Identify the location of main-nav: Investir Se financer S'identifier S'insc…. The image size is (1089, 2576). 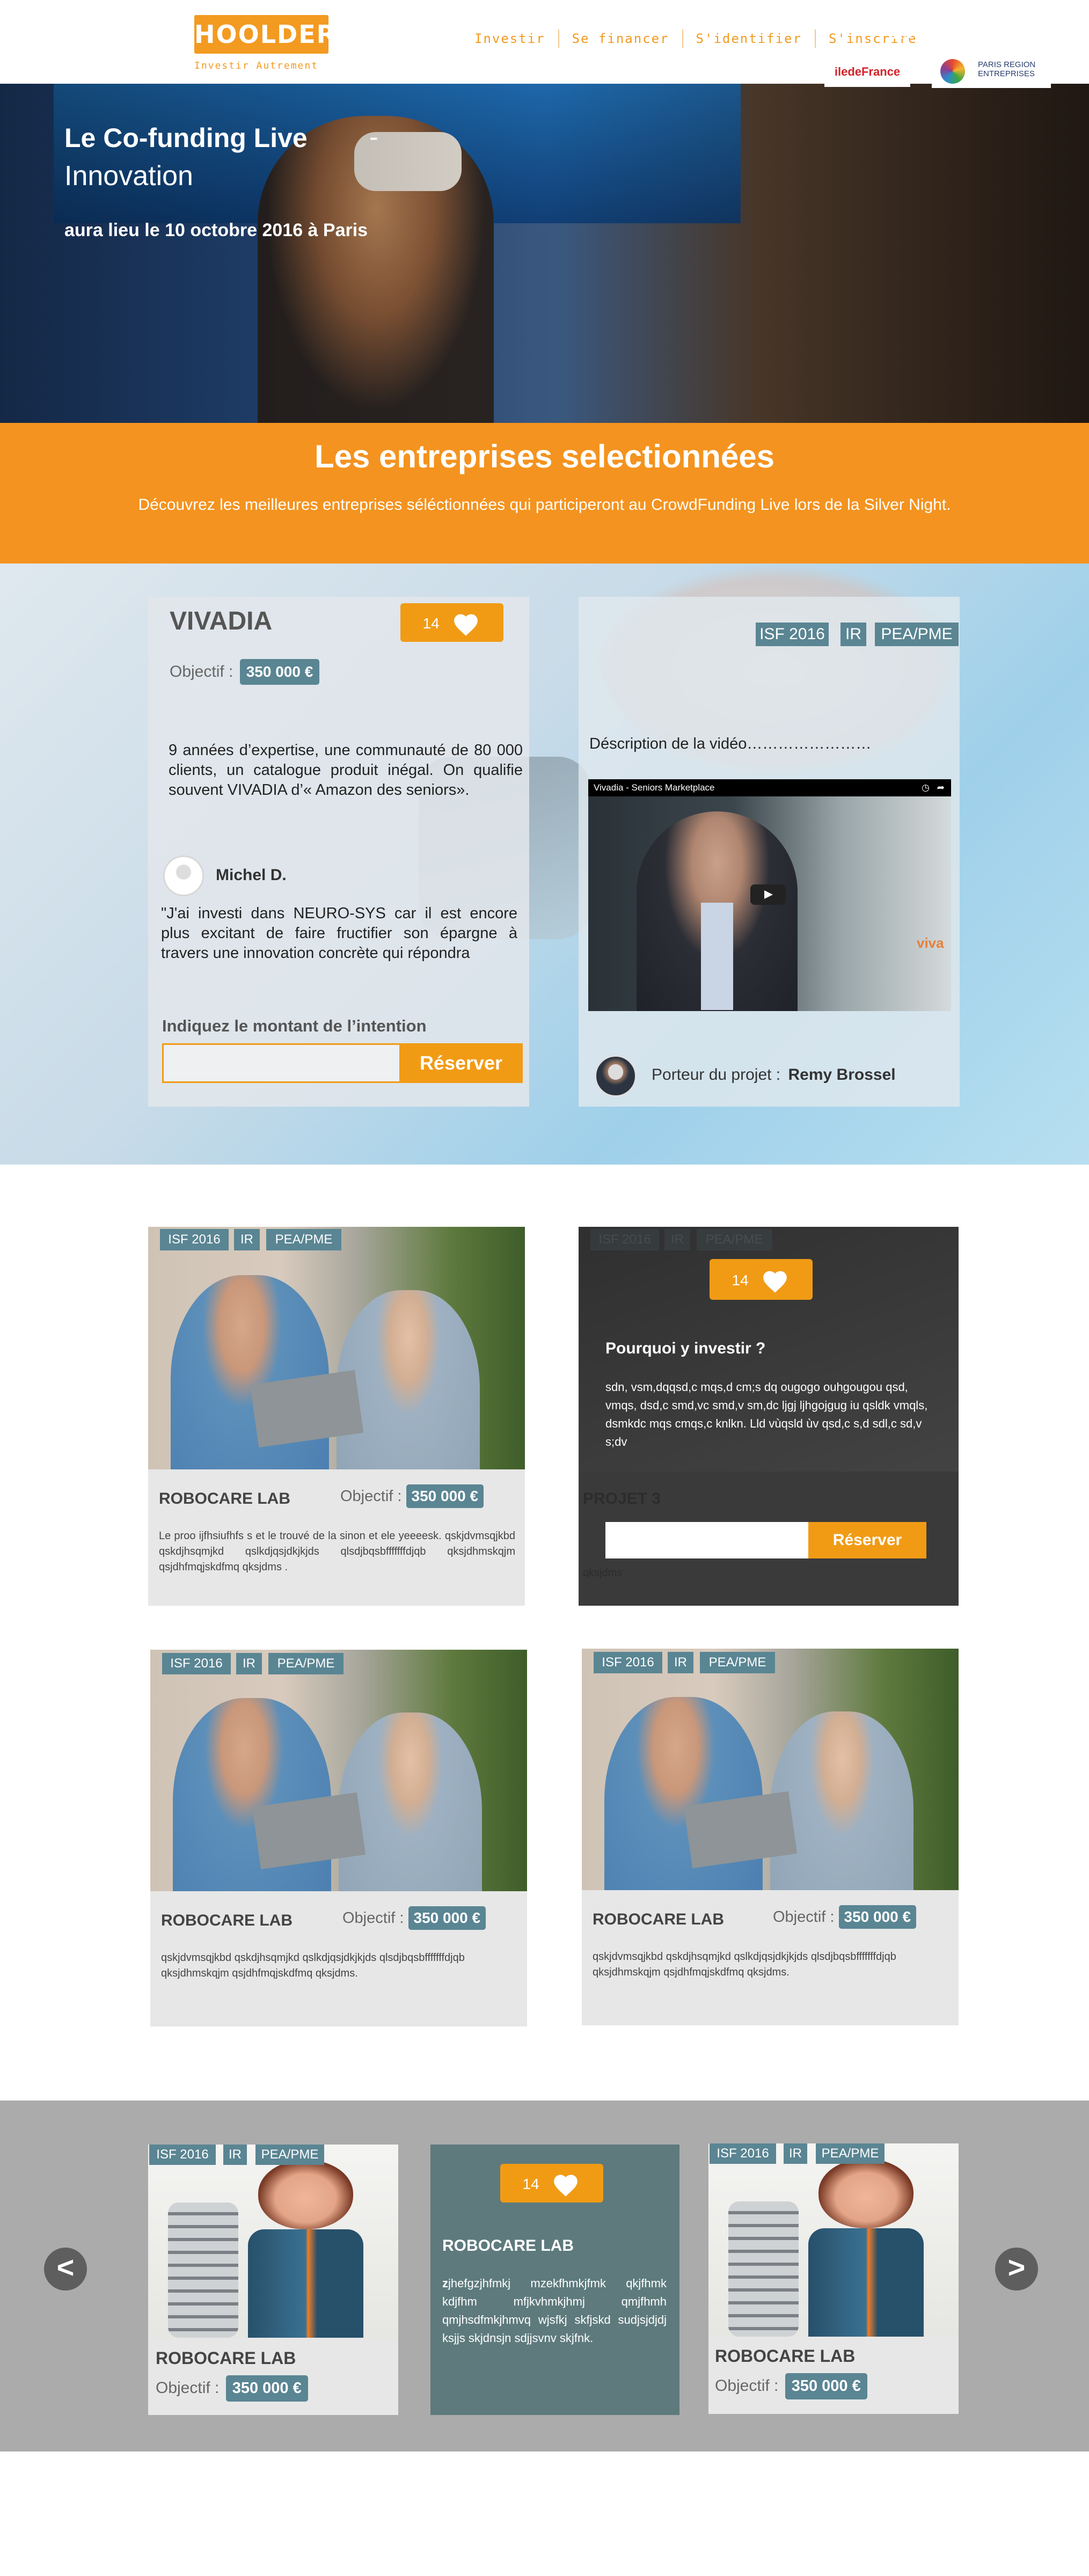
(696, 39).